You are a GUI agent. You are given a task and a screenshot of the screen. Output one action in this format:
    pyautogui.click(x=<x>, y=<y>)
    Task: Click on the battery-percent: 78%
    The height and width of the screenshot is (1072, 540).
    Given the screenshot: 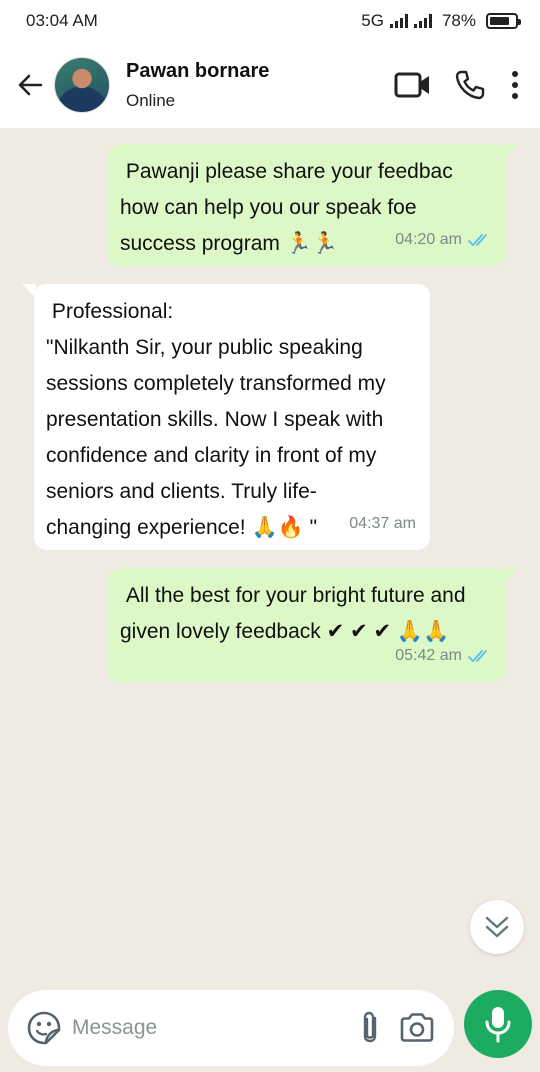 What is the action you would take?
    pyautogui.click(x=458, y=20)
    